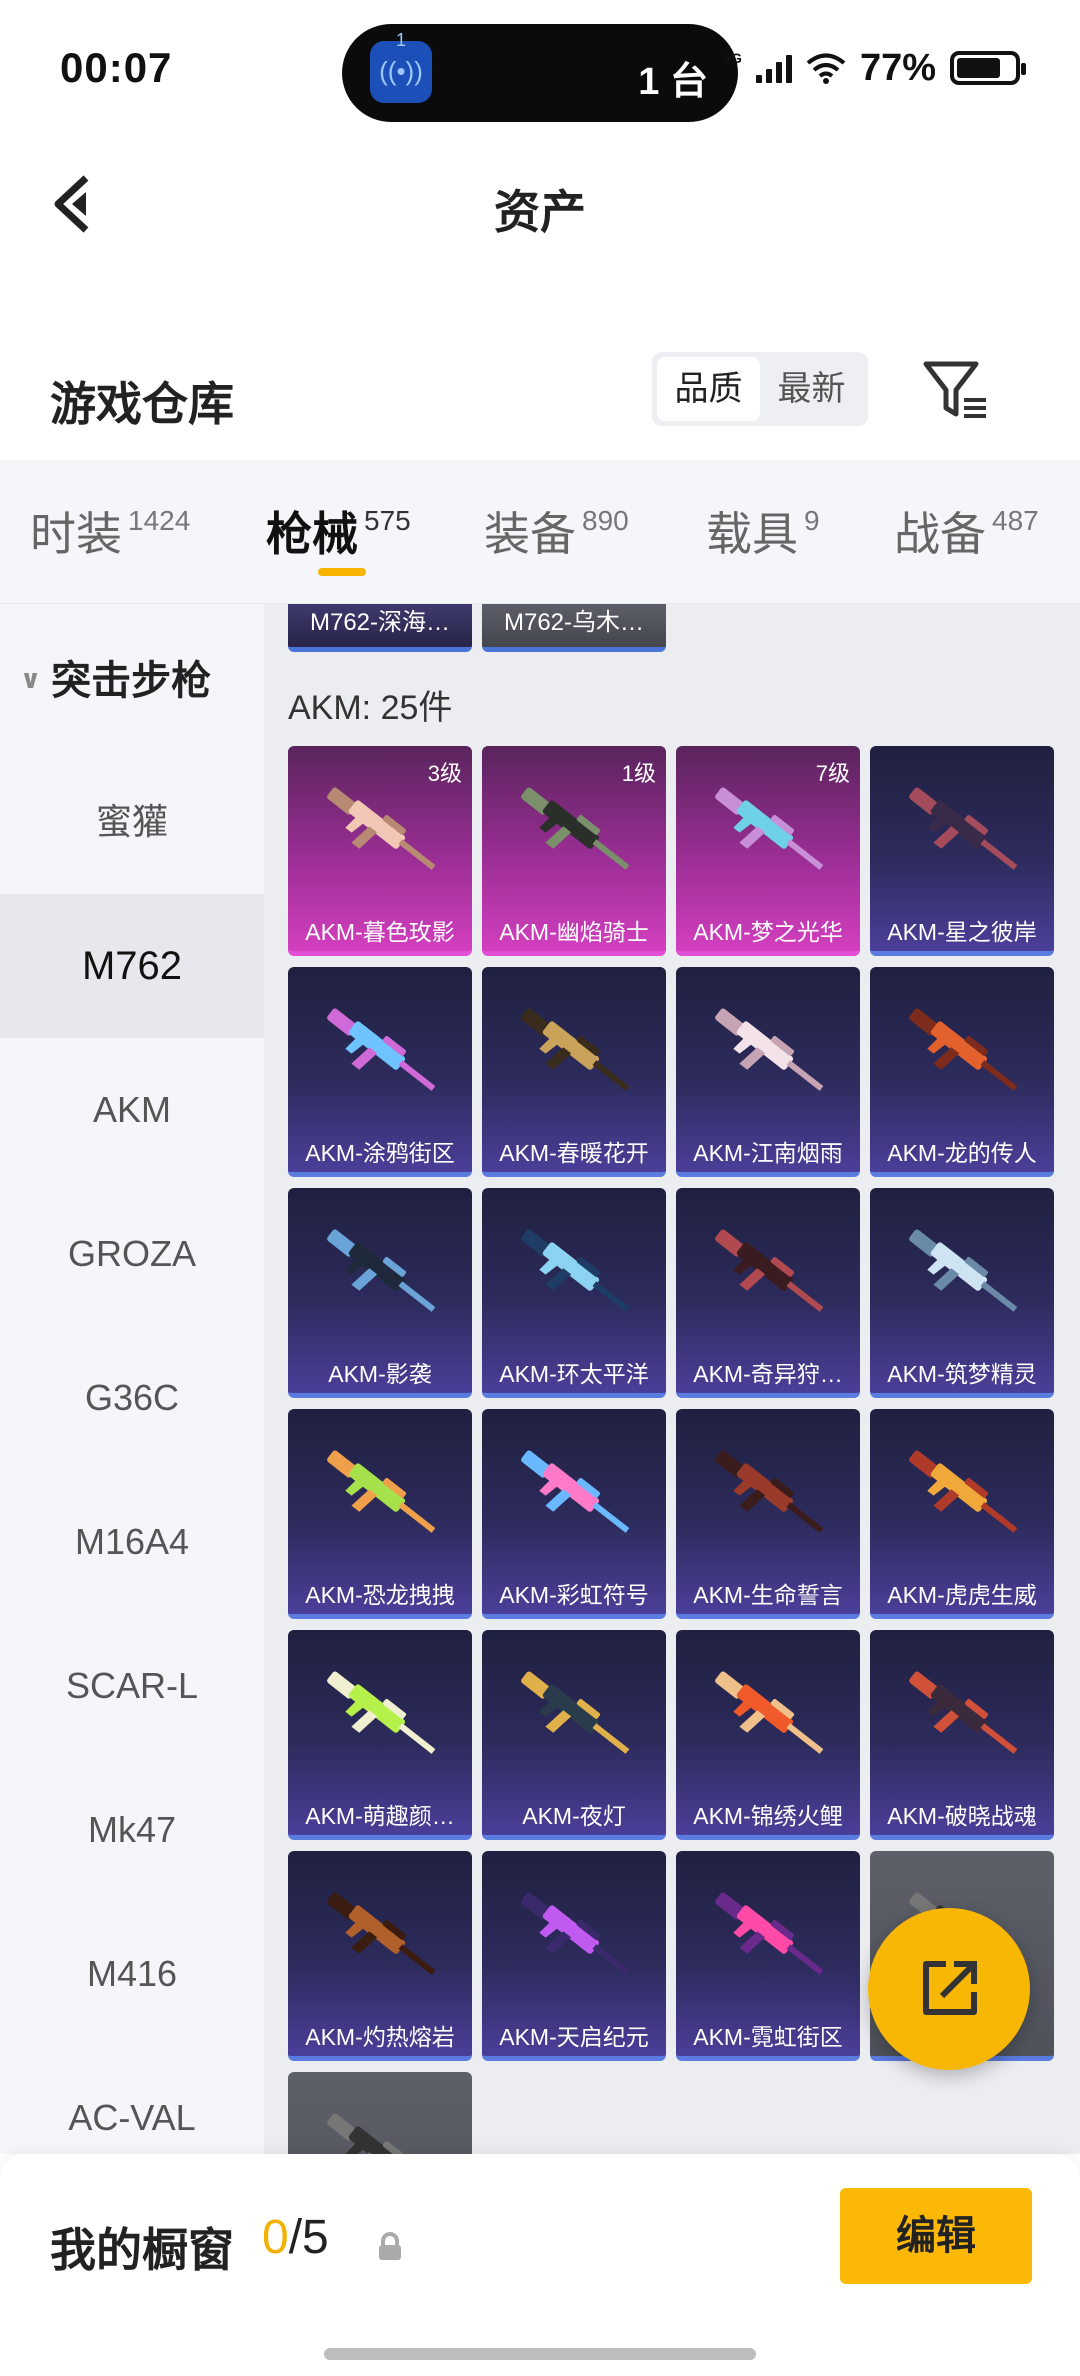 The height and width of the screenshot is (2376, 1080). Describe the element at coordinates (605, 520) in the screenshot. I see `tab-count: 890` at that location.